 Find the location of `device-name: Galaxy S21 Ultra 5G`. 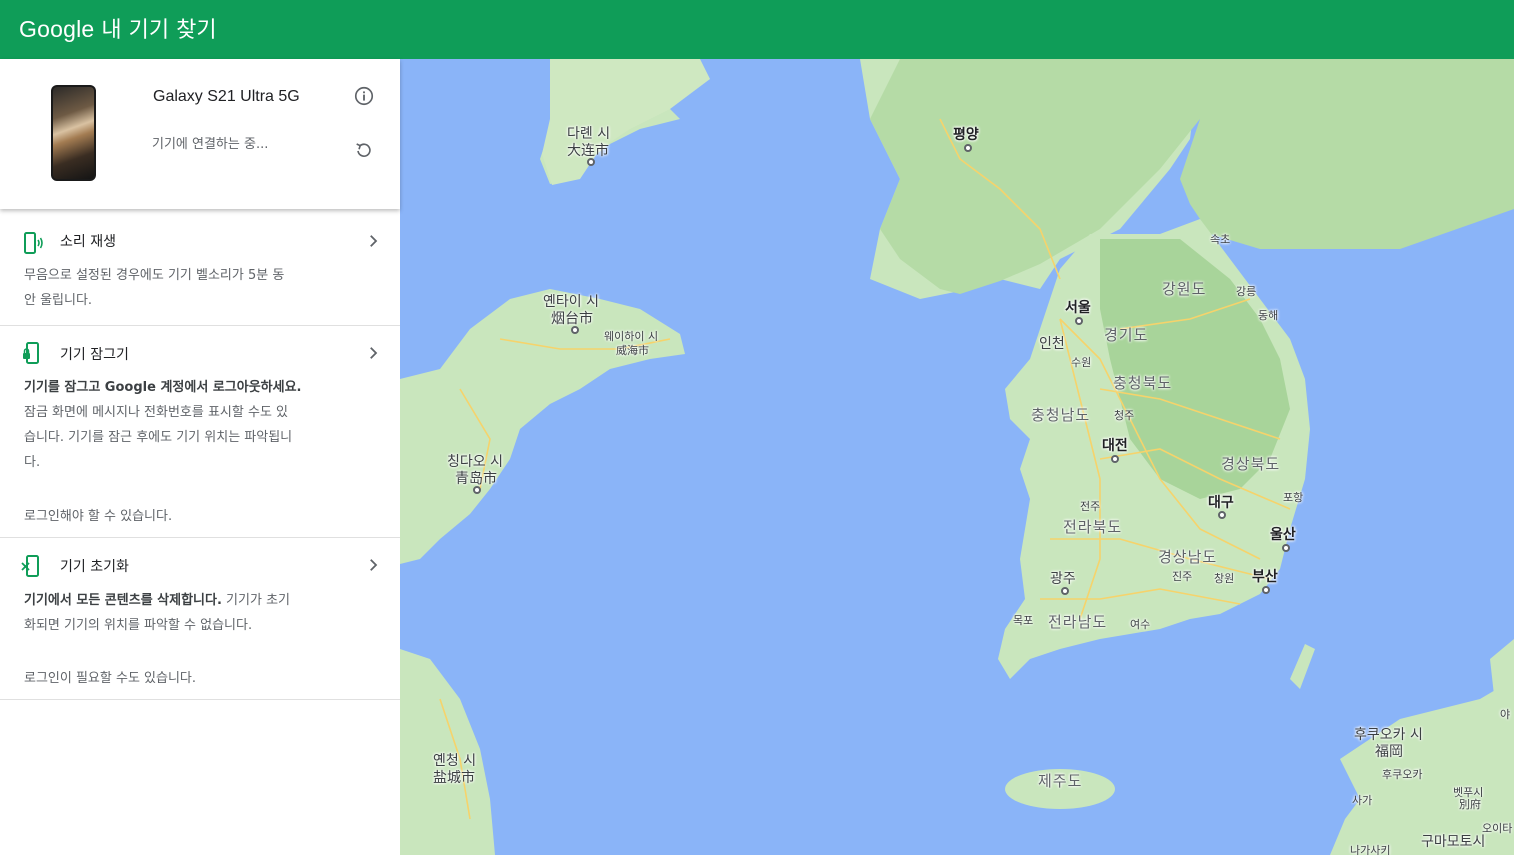

device-name: Galaxy S21 Ultra 5G is located at coordinates (226, 96).